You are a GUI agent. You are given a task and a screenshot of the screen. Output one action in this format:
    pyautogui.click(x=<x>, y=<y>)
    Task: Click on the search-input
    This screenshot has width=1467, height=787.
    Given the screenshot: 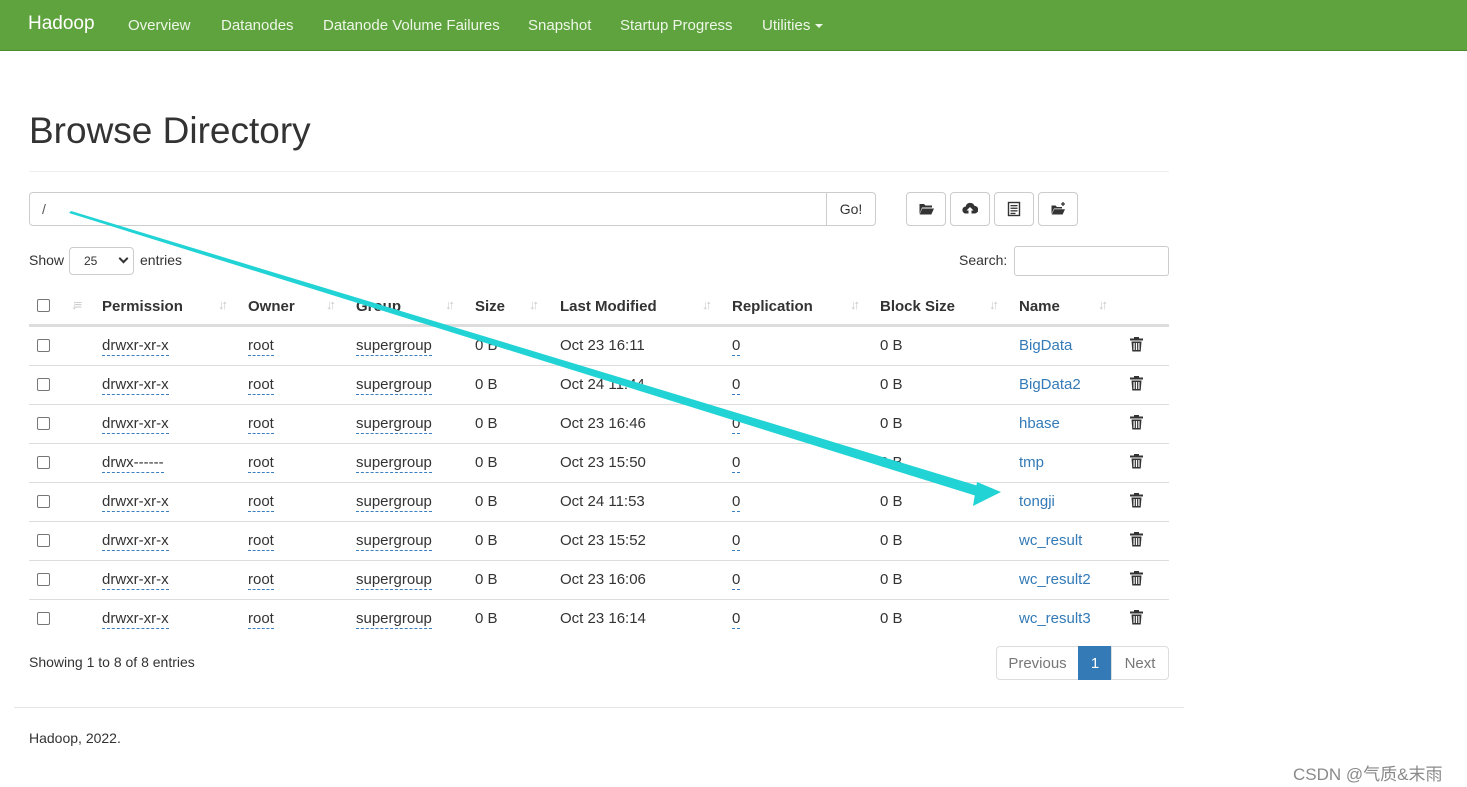 What is the action you would take?
    pyautogui.click(x=1091, y=261)
    